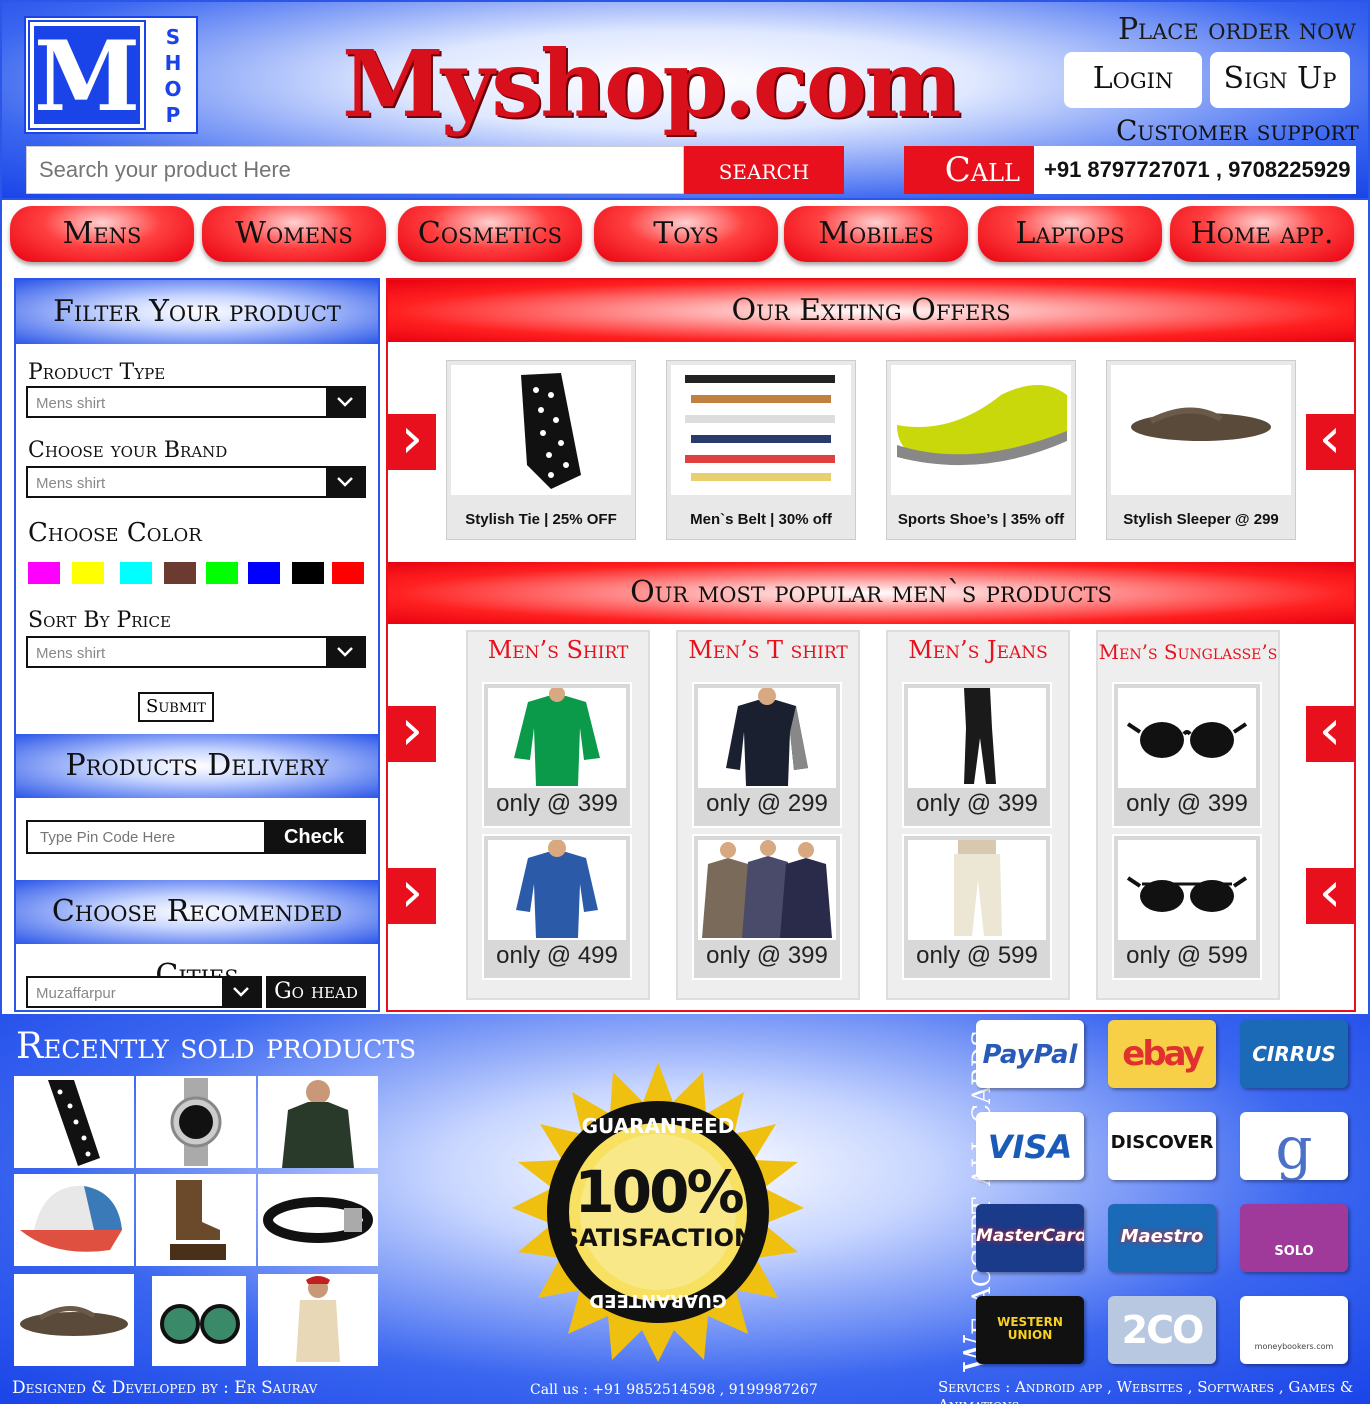  What do you see at coordinates (197, 312) in the screenshot?
I see `filter-title: Filter Your product` at bounding box center [197, 312].